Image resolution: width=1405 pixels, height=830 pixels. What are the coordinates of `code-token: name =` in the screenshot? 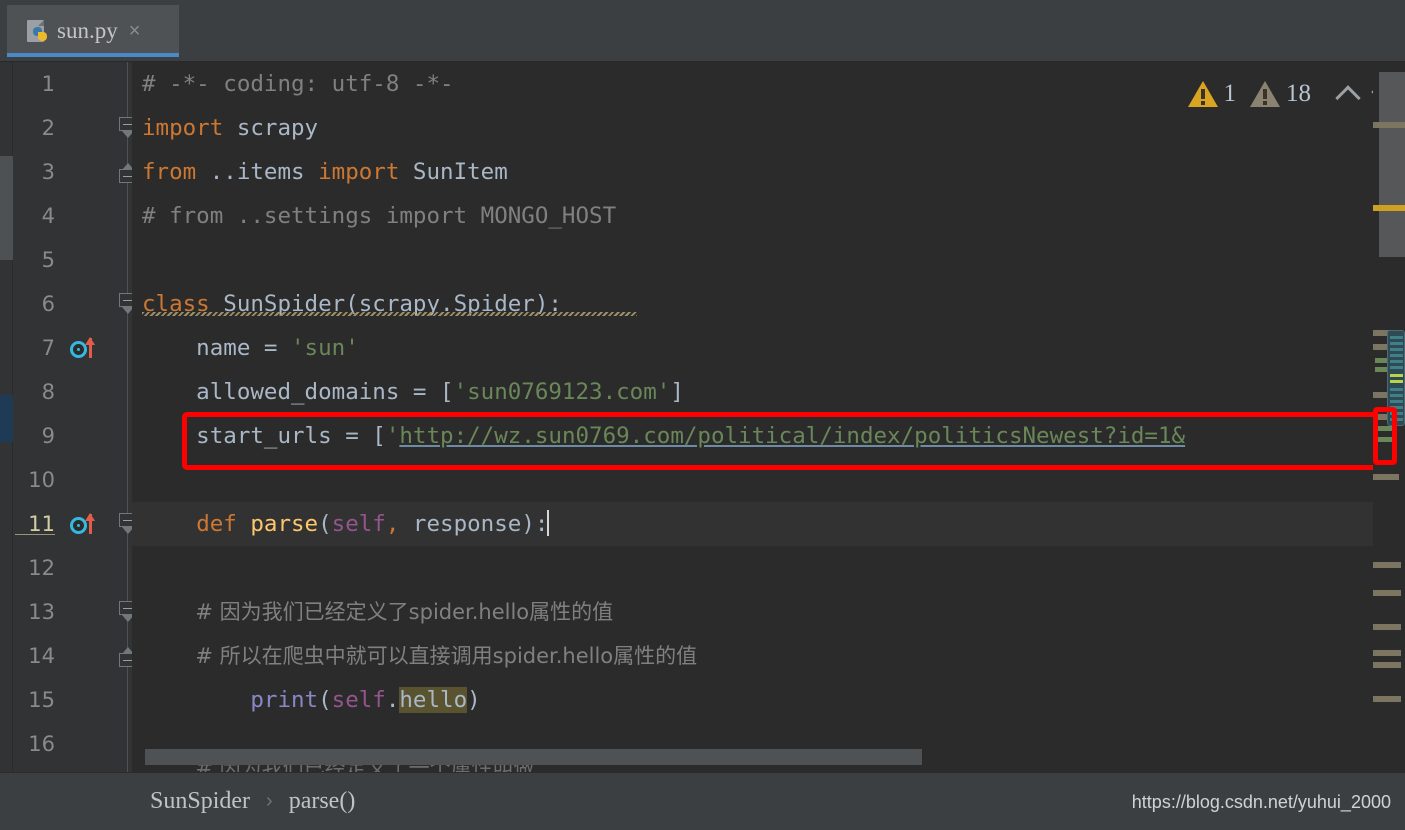 It's located at (217, 348).